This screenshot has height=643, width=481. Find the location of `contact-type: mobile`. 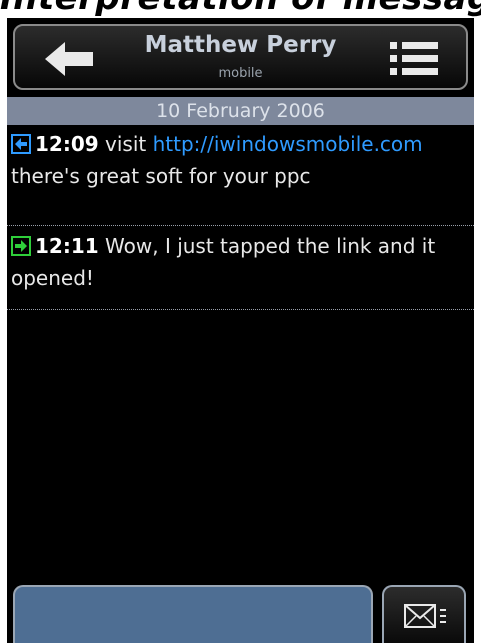

contact-type: mobile is located at coordinates (240, 73).